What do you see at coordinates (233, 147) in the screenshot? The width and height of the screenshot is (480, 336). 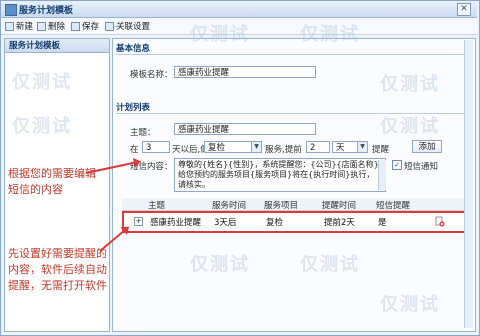 I see `service-select: 复检 ▼` at bounding box center [233, 147].